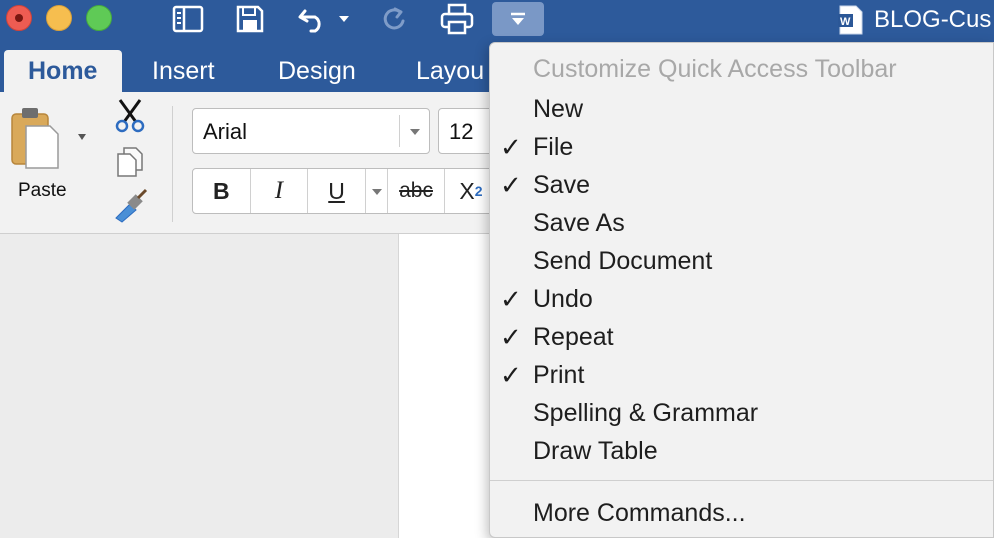 This screenshot has width=994, height=538. Describe the element at coordinates (741, 262) in the screenshot. I see `menu-item-send-document: Send Document` at that location.